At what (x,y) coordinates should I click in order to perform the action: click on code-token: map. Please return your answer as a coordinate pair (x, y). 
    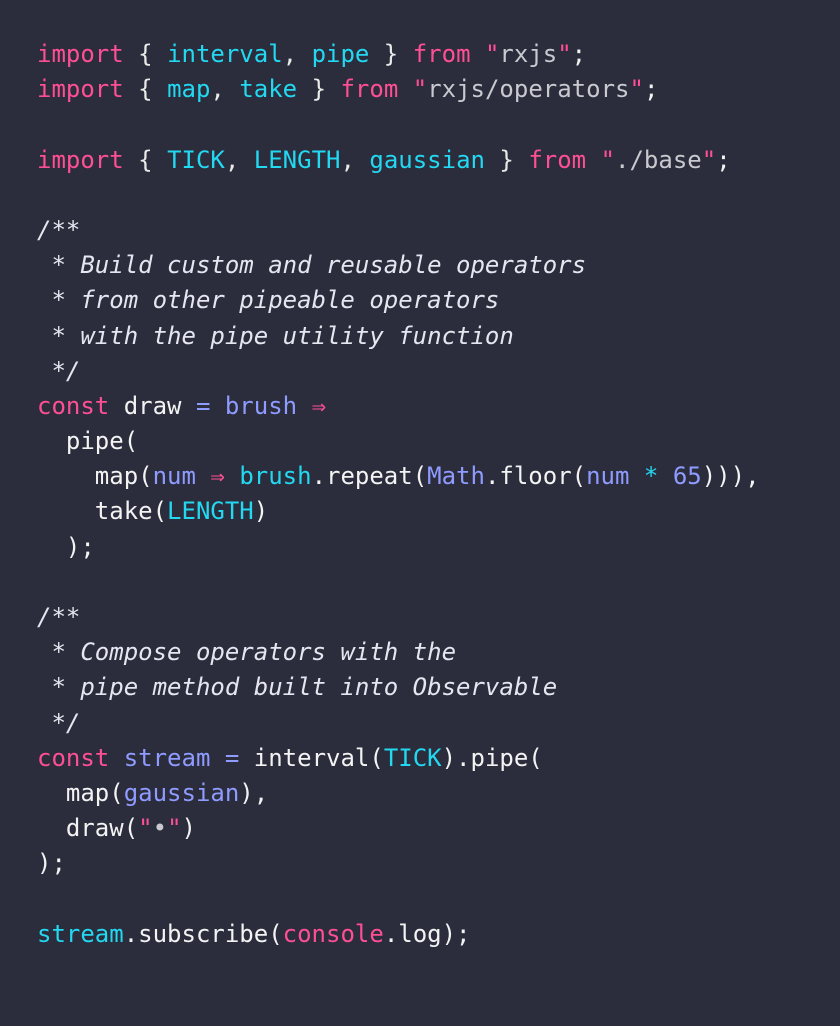
    Looking at the image, I should click on (189, 89).